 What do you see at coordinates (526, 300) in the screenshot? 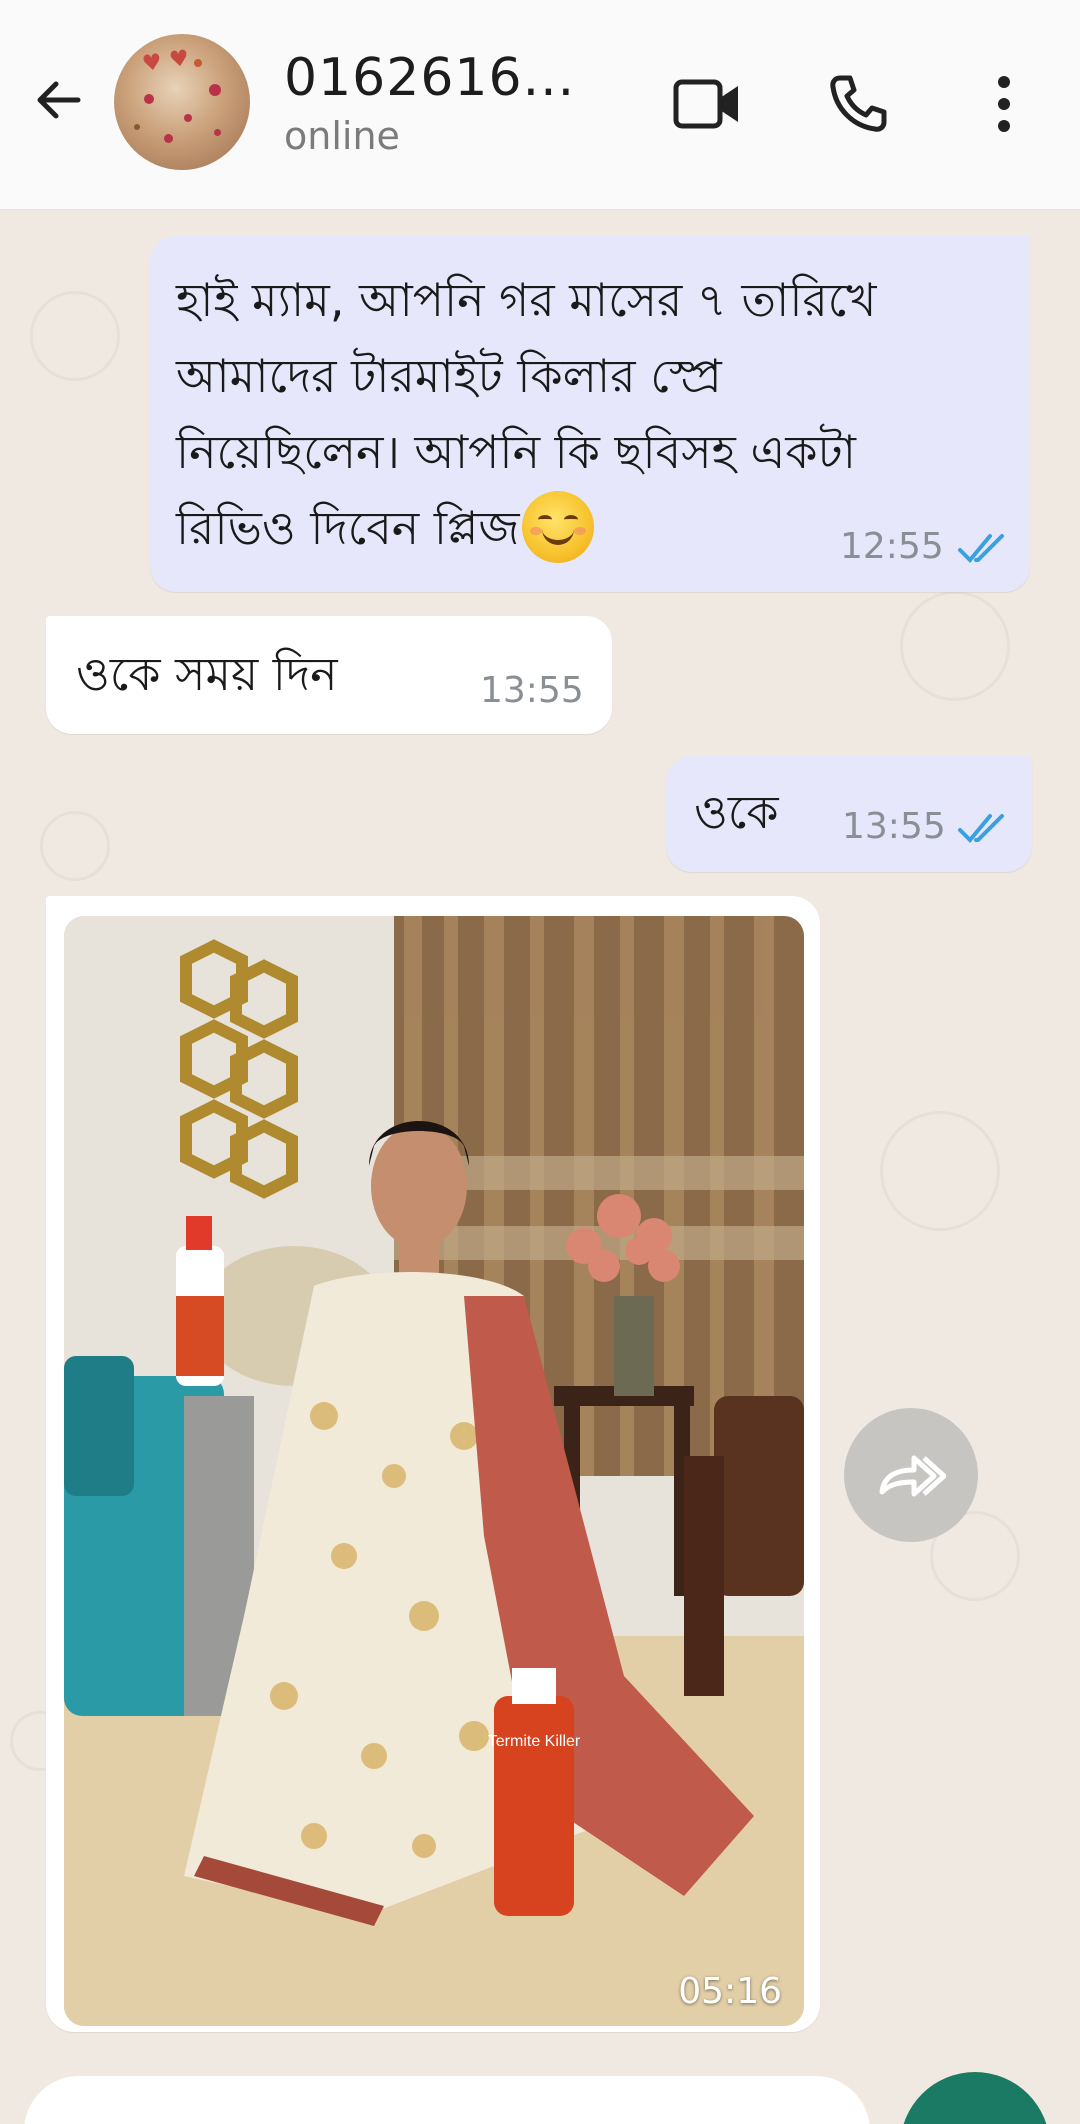
I see `message-line: হাই ম্যাম, আপনি গর মাসের ৭ তারিখে` at bounding box center [526, 300].